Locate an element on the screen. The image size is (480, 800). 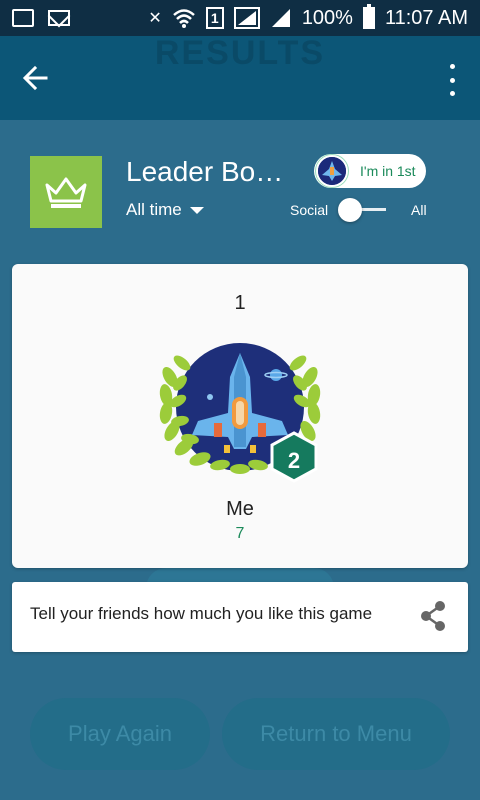
battery-icon is located at coordinates (368, 16).